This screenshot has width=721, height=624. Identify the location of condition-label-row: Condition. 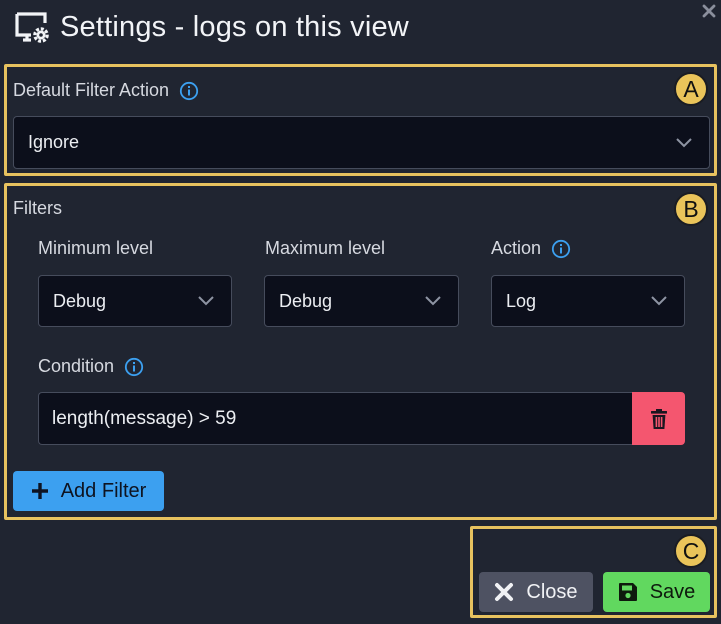
(91, 366).